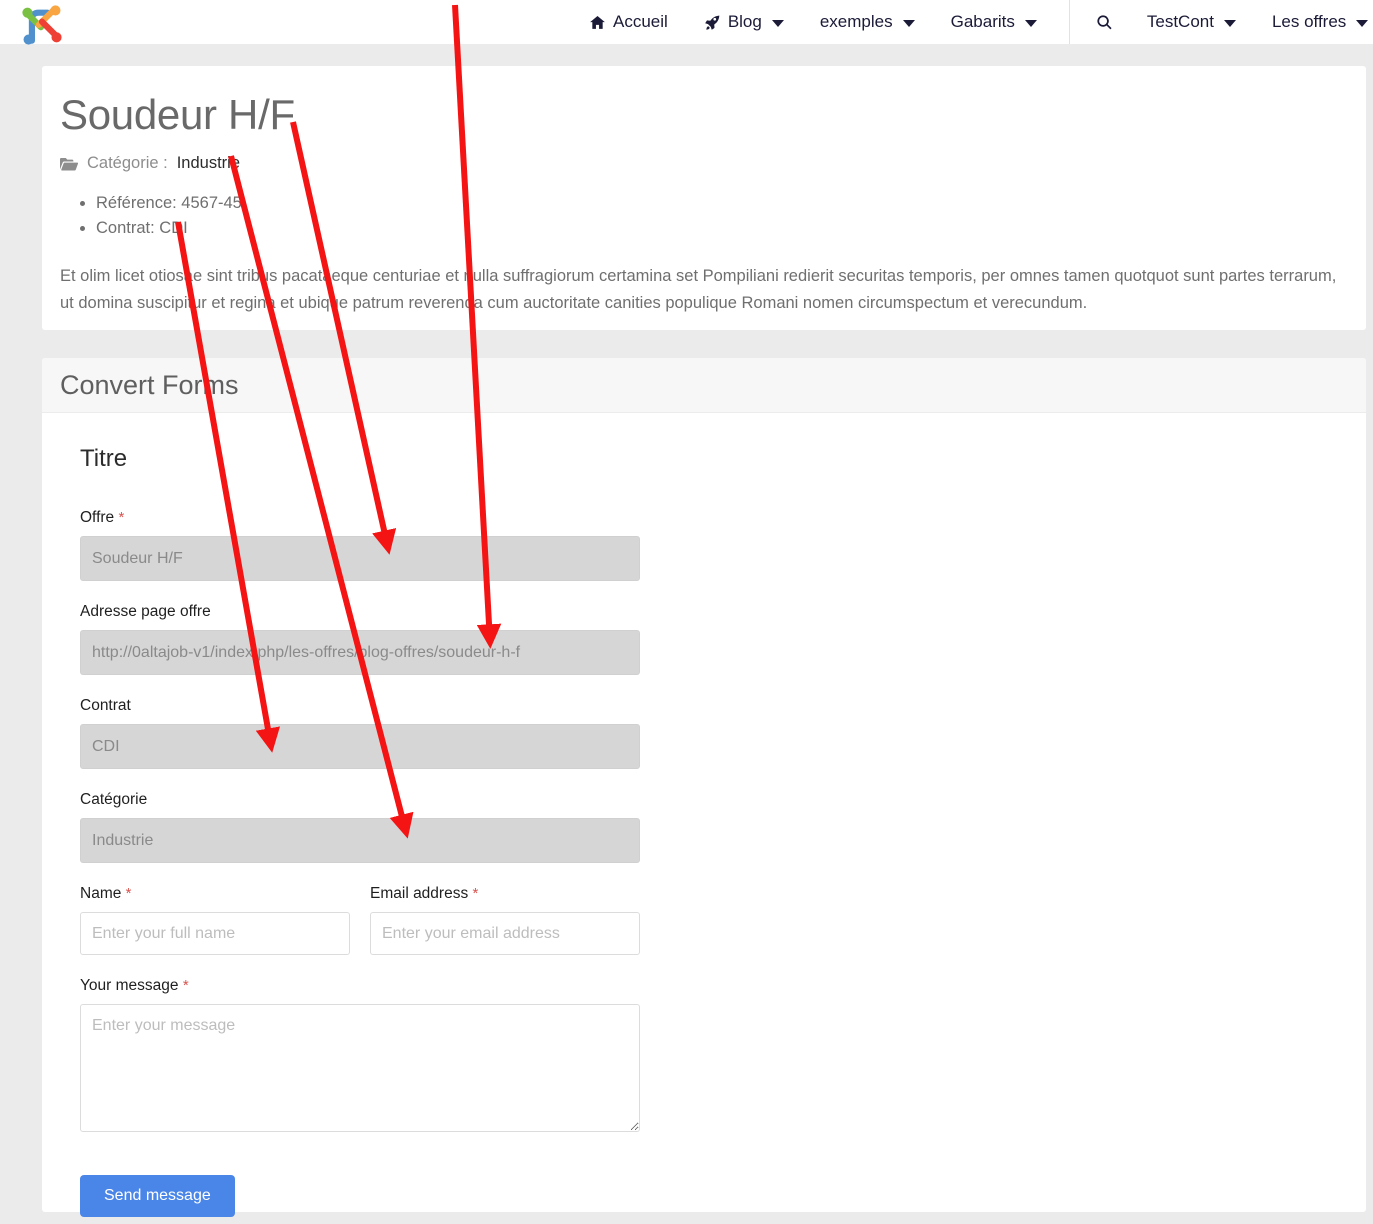  What do you see at coordinates (215, 894) in the screenshot?
I see `label-name: Name *` at bounding box center [215, 894].